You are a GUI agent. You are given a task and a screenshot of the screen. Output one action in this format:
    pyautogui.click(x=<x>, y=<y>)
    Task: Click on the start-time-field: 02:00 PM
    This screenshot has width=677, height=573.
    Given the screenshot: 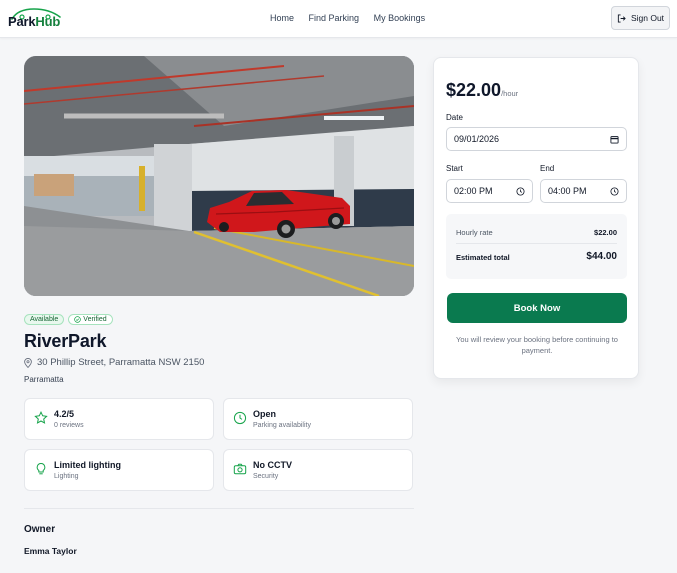 What is the action you would take?
    pyautogui.click(x=489, y=191)
    